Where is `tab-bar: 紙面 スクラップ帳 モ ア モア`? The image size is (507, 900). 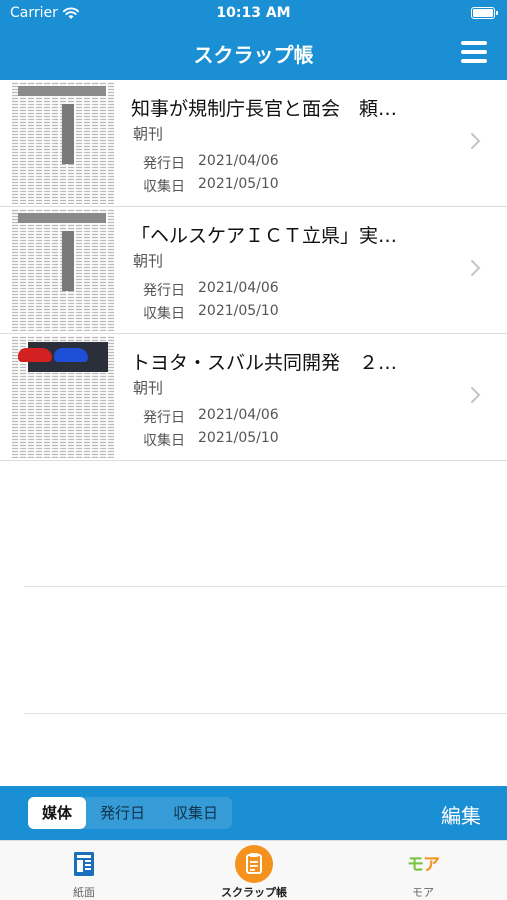
tab-bar: 紙面 スクラップ帳 モ ア モア is located at coordinates (253, 870).